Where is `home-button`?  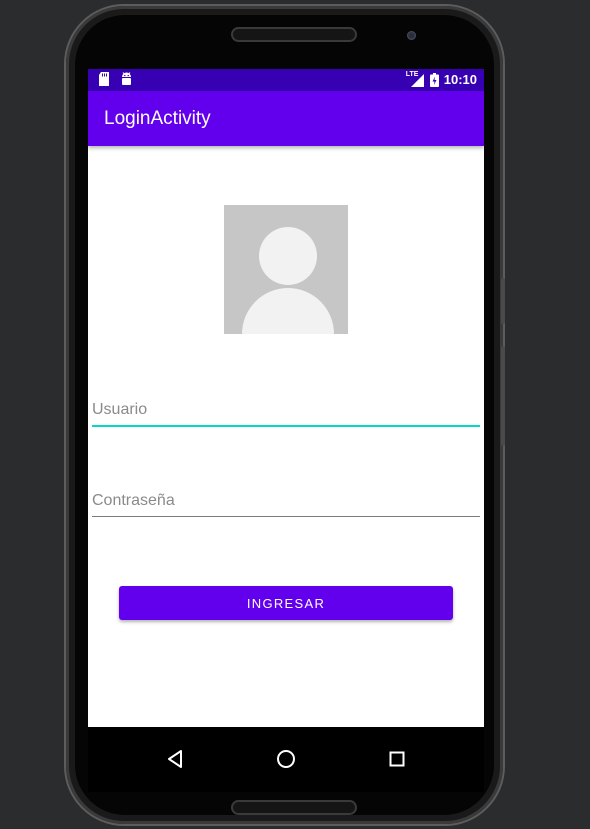
home-button is located at coordinates (286, 759).